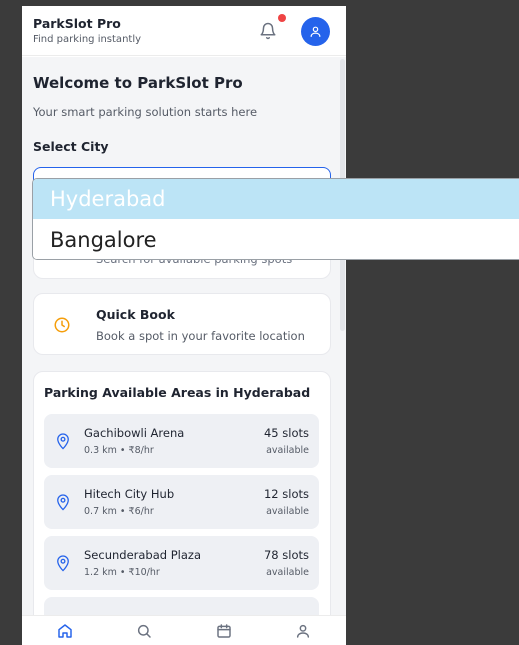 Image resolution: width=519 pixels, height=645 pixels. What do you see at coordinates (181, 606) in the screenshot?
I see `parking-area-item` at bounding box center [181, 606].